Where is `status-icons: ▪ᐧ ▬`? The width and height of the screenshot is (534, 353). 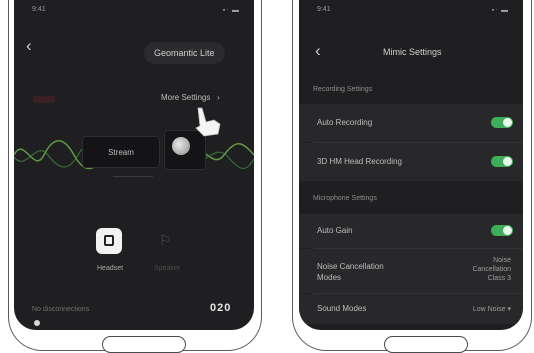 status-icons: ▪ᐧ ▬ is located at coordinates (231, 10).